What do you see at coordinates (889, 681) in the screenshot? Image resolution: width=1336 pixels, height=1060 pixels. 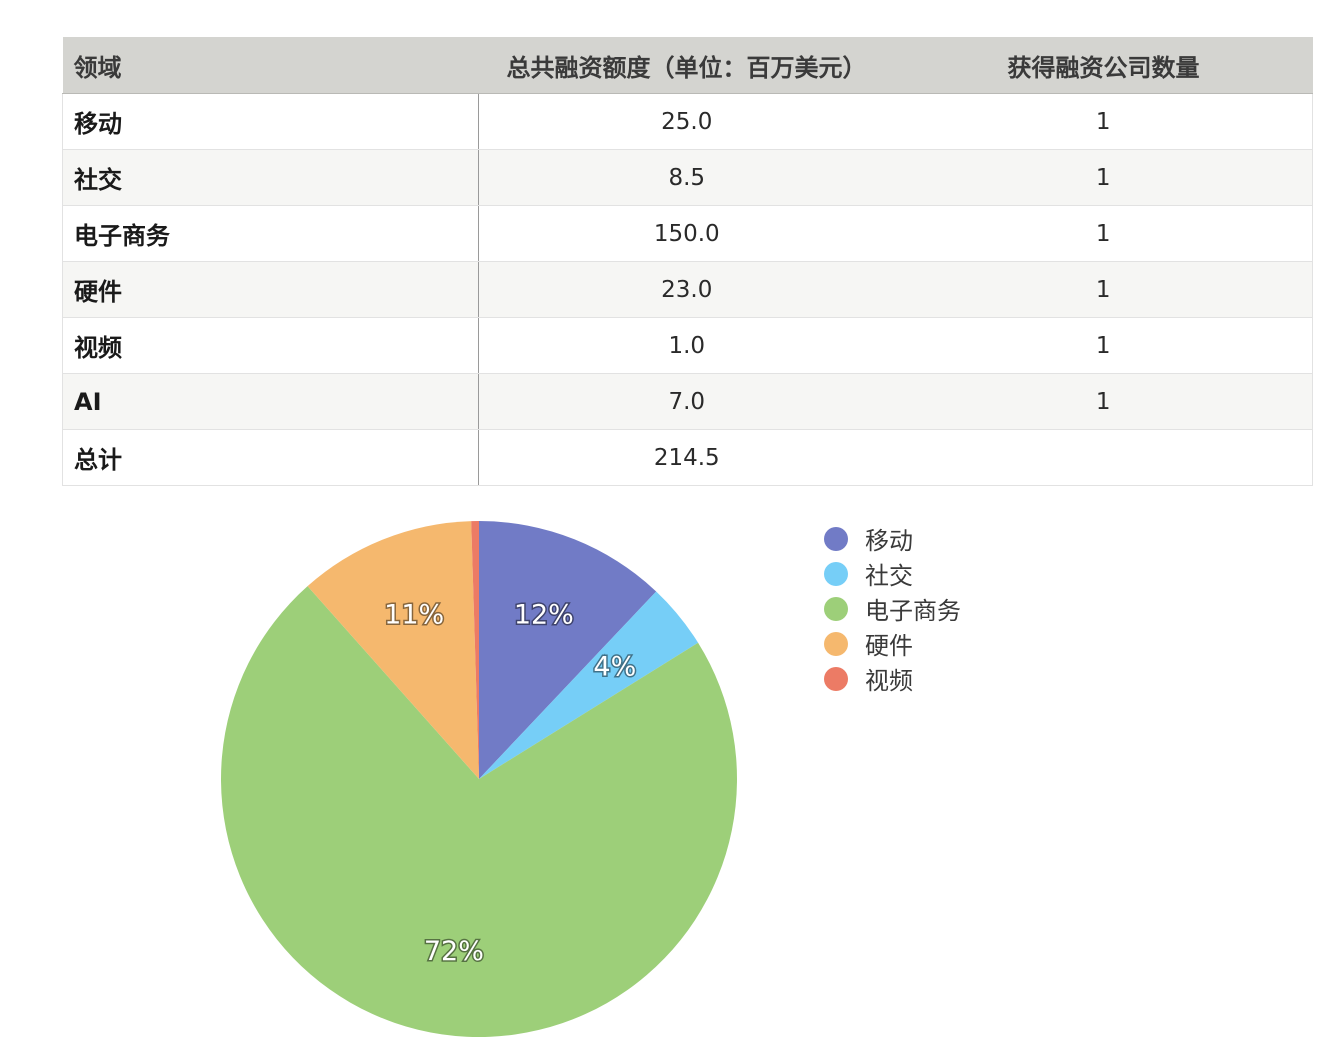 I see `legend-label: 视频` at bounding box center [889, 681].